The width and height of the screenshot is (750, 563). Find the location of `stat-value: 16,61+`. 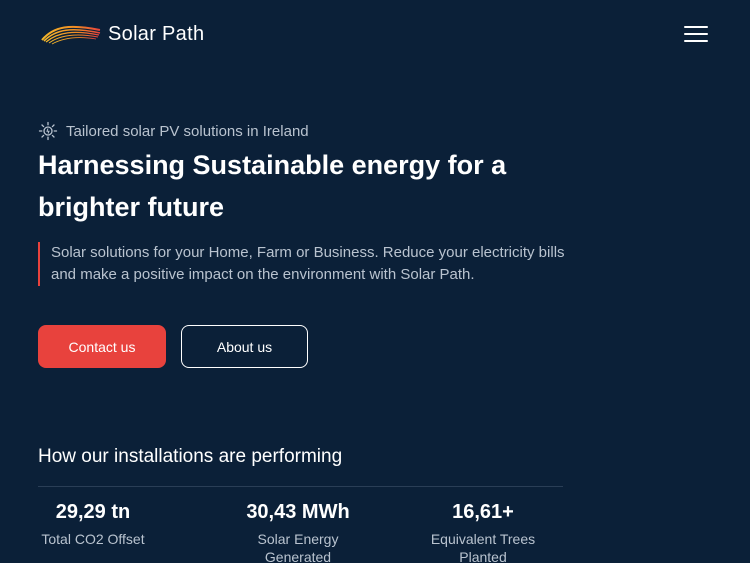

stat-value: 16,61+ is located at coordinates (483, 512).